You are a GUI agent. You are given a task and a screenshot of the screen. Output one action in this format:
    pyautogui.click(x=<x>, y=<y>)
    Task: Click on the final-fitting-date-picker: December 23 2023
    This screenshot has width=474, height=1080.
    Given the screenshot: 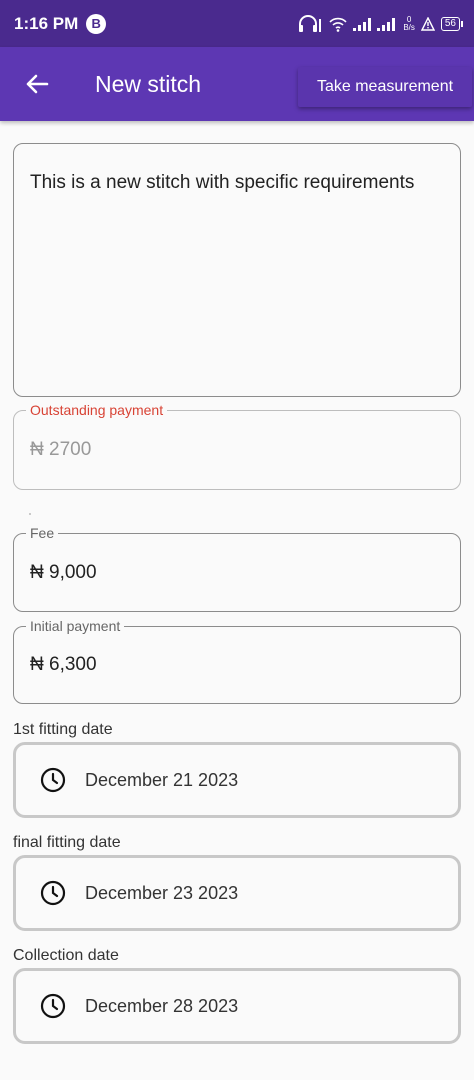 What is the action you would take?
    pyautogui.click(x=237, y=893)
    